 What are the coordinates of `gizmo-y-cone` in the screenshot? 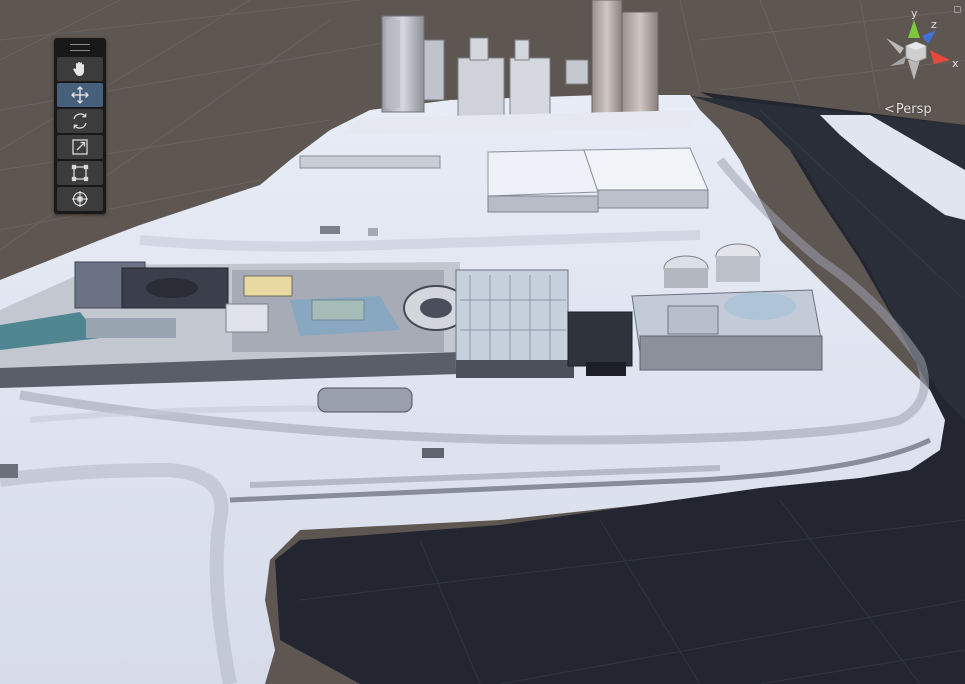 It's located at (914, 29).